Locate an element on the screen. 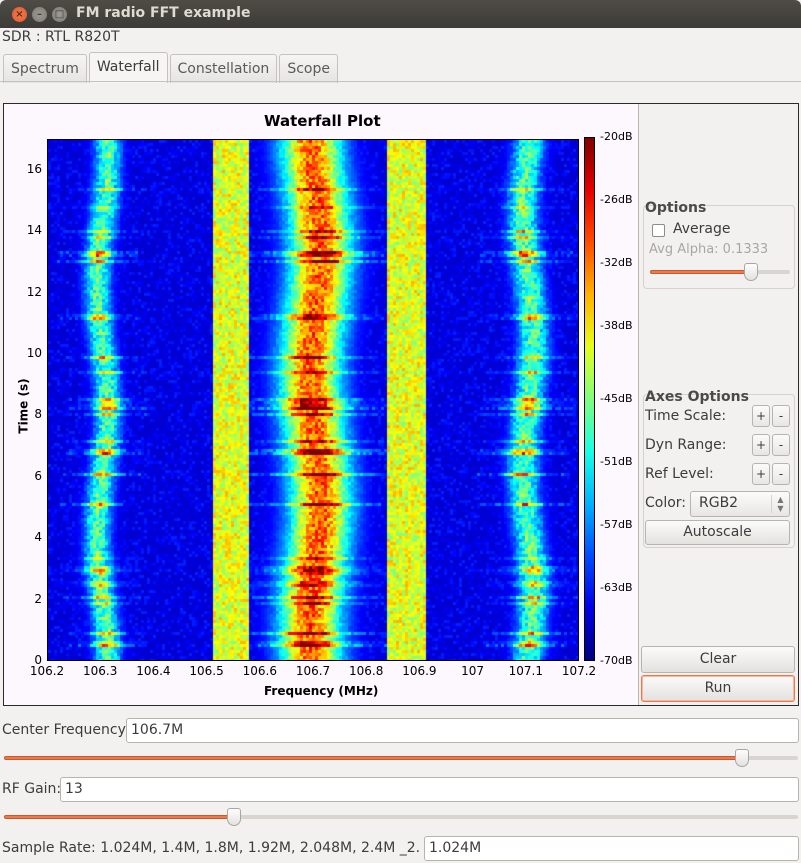 Image resolution: width=801 pixels, height=863 pixels. y-tick-label: 2 is located at coordinates (38, 598).